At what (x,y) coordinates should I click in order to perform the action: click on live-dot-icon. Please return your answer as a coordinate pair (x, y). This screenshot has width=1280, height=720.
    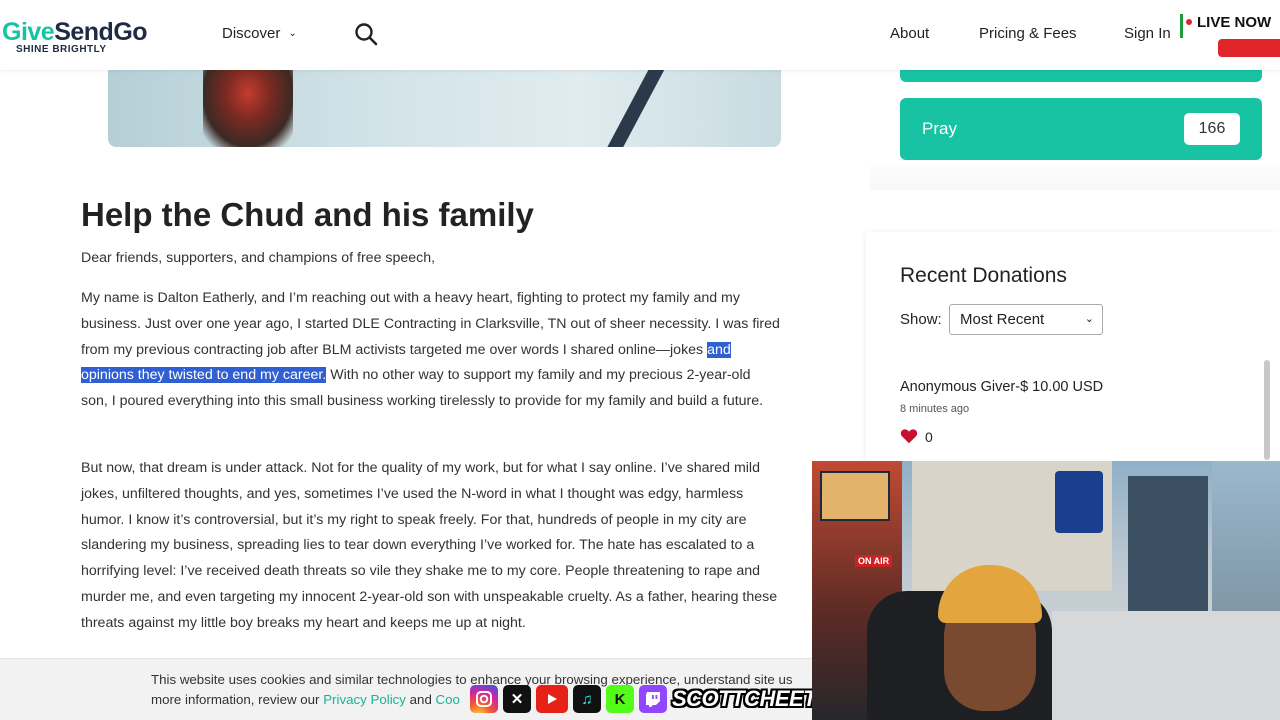
    Looking at the image, I should click on (1189, 22).